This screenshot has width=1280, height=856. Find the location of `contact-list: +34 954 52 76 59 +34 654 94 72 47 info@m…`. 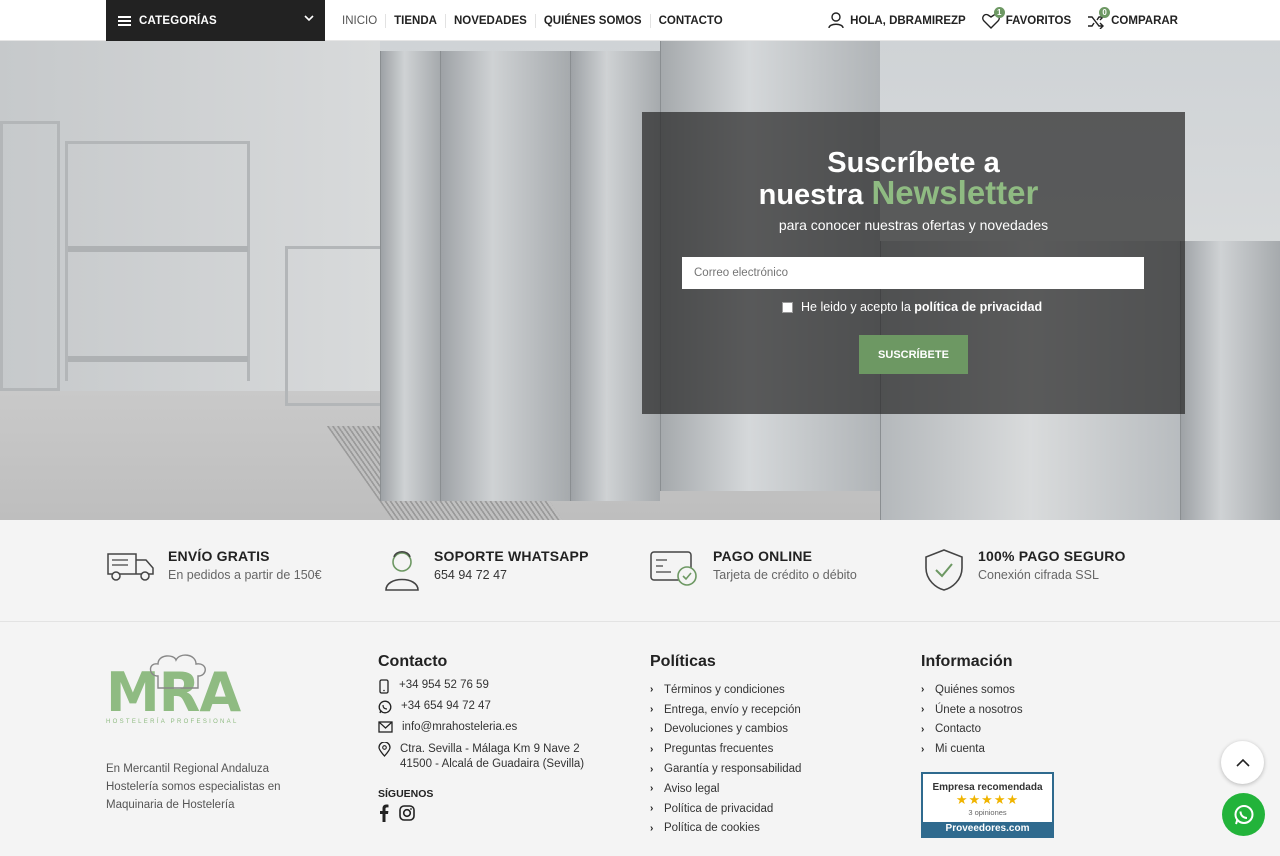

contact-list: +34 954 52 76 59 +34 654 94 72 47 info@m… is located at coordinates (481, 732).